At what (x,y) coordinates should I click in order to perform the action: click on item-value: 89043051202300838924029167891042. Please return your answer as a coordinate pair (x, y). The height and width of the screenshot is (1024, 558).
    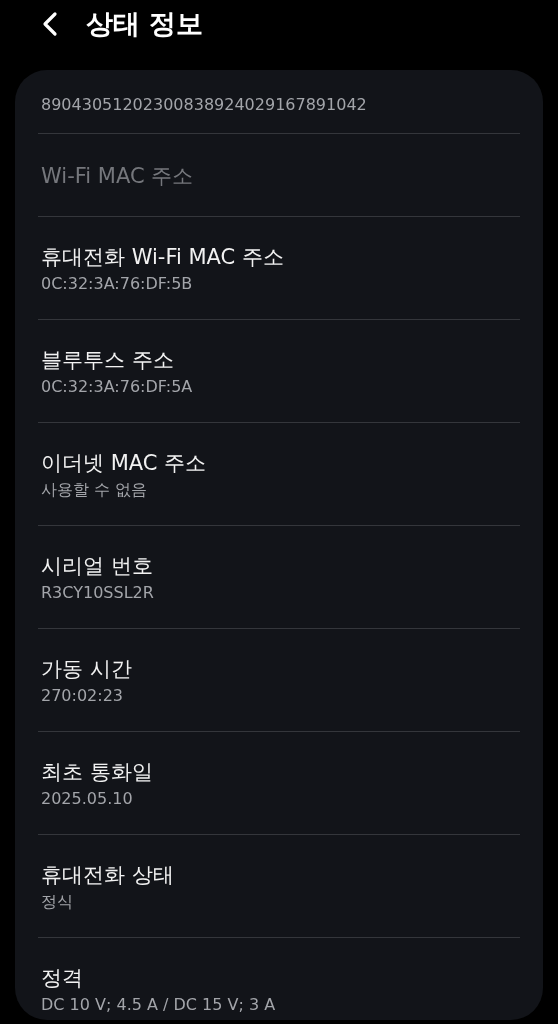
    Looking at the image, I should click on (204, 104).